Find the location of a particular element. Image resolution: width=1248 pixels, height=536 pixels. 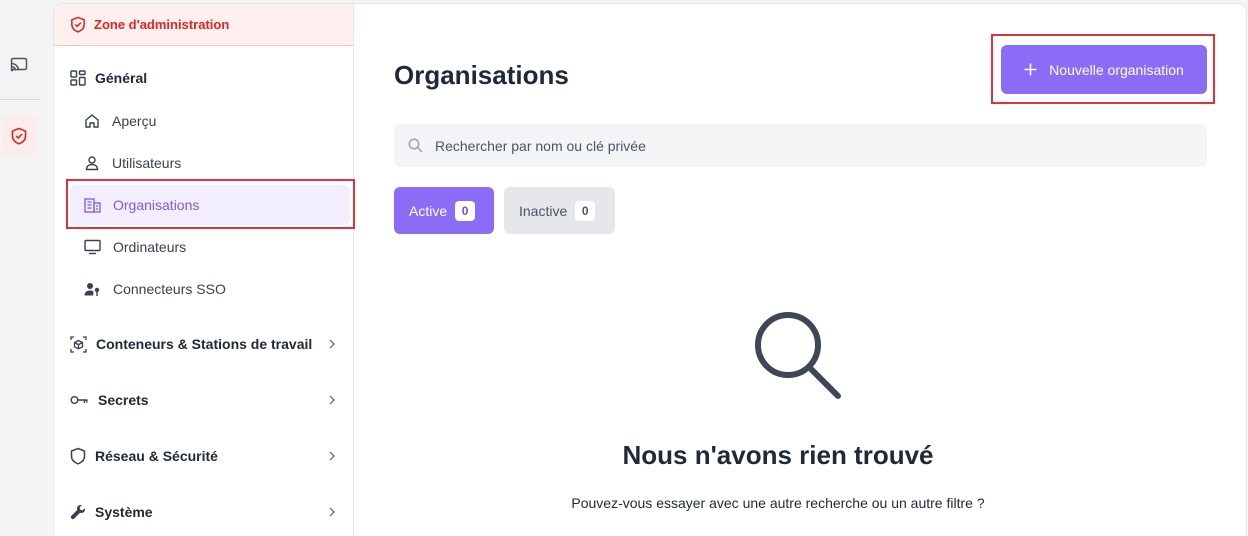

sidebar-group-label: Système is located at coordinates (124, 512).